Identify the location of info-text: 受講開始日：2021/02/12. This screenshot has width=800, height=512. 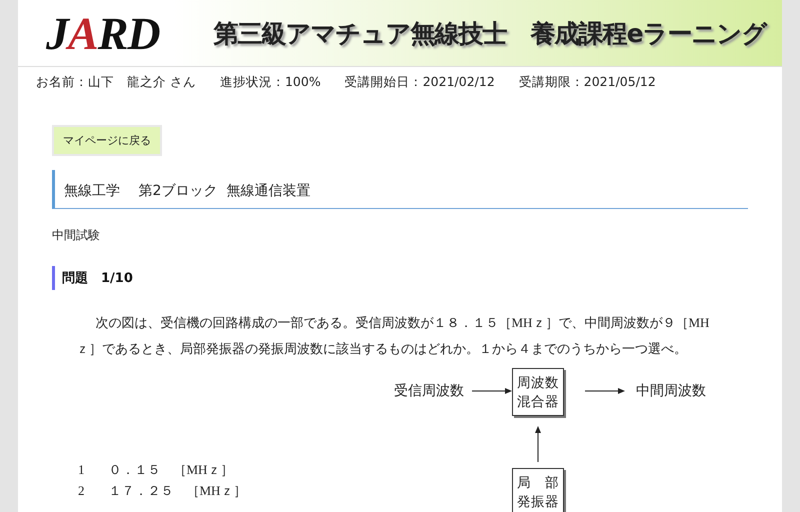
(419, 82).